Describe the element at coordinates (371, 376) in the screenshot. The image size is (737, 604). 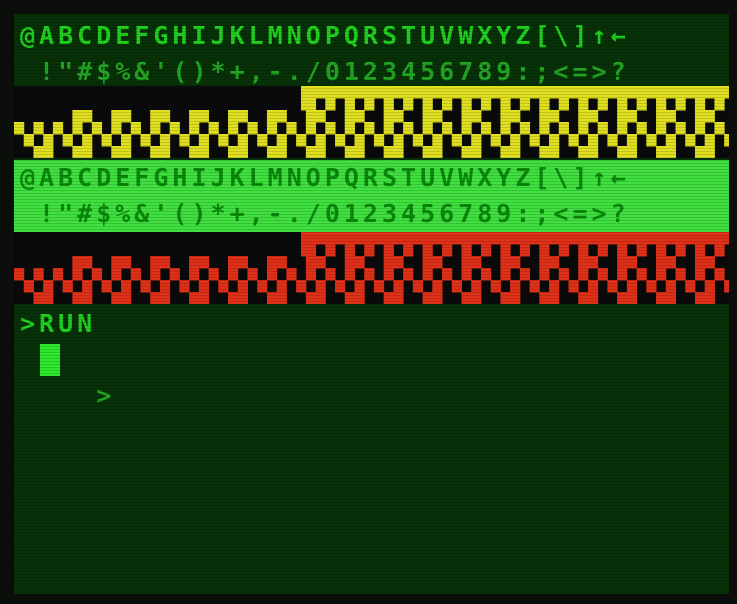
I see `prompt-line: >` at that location.